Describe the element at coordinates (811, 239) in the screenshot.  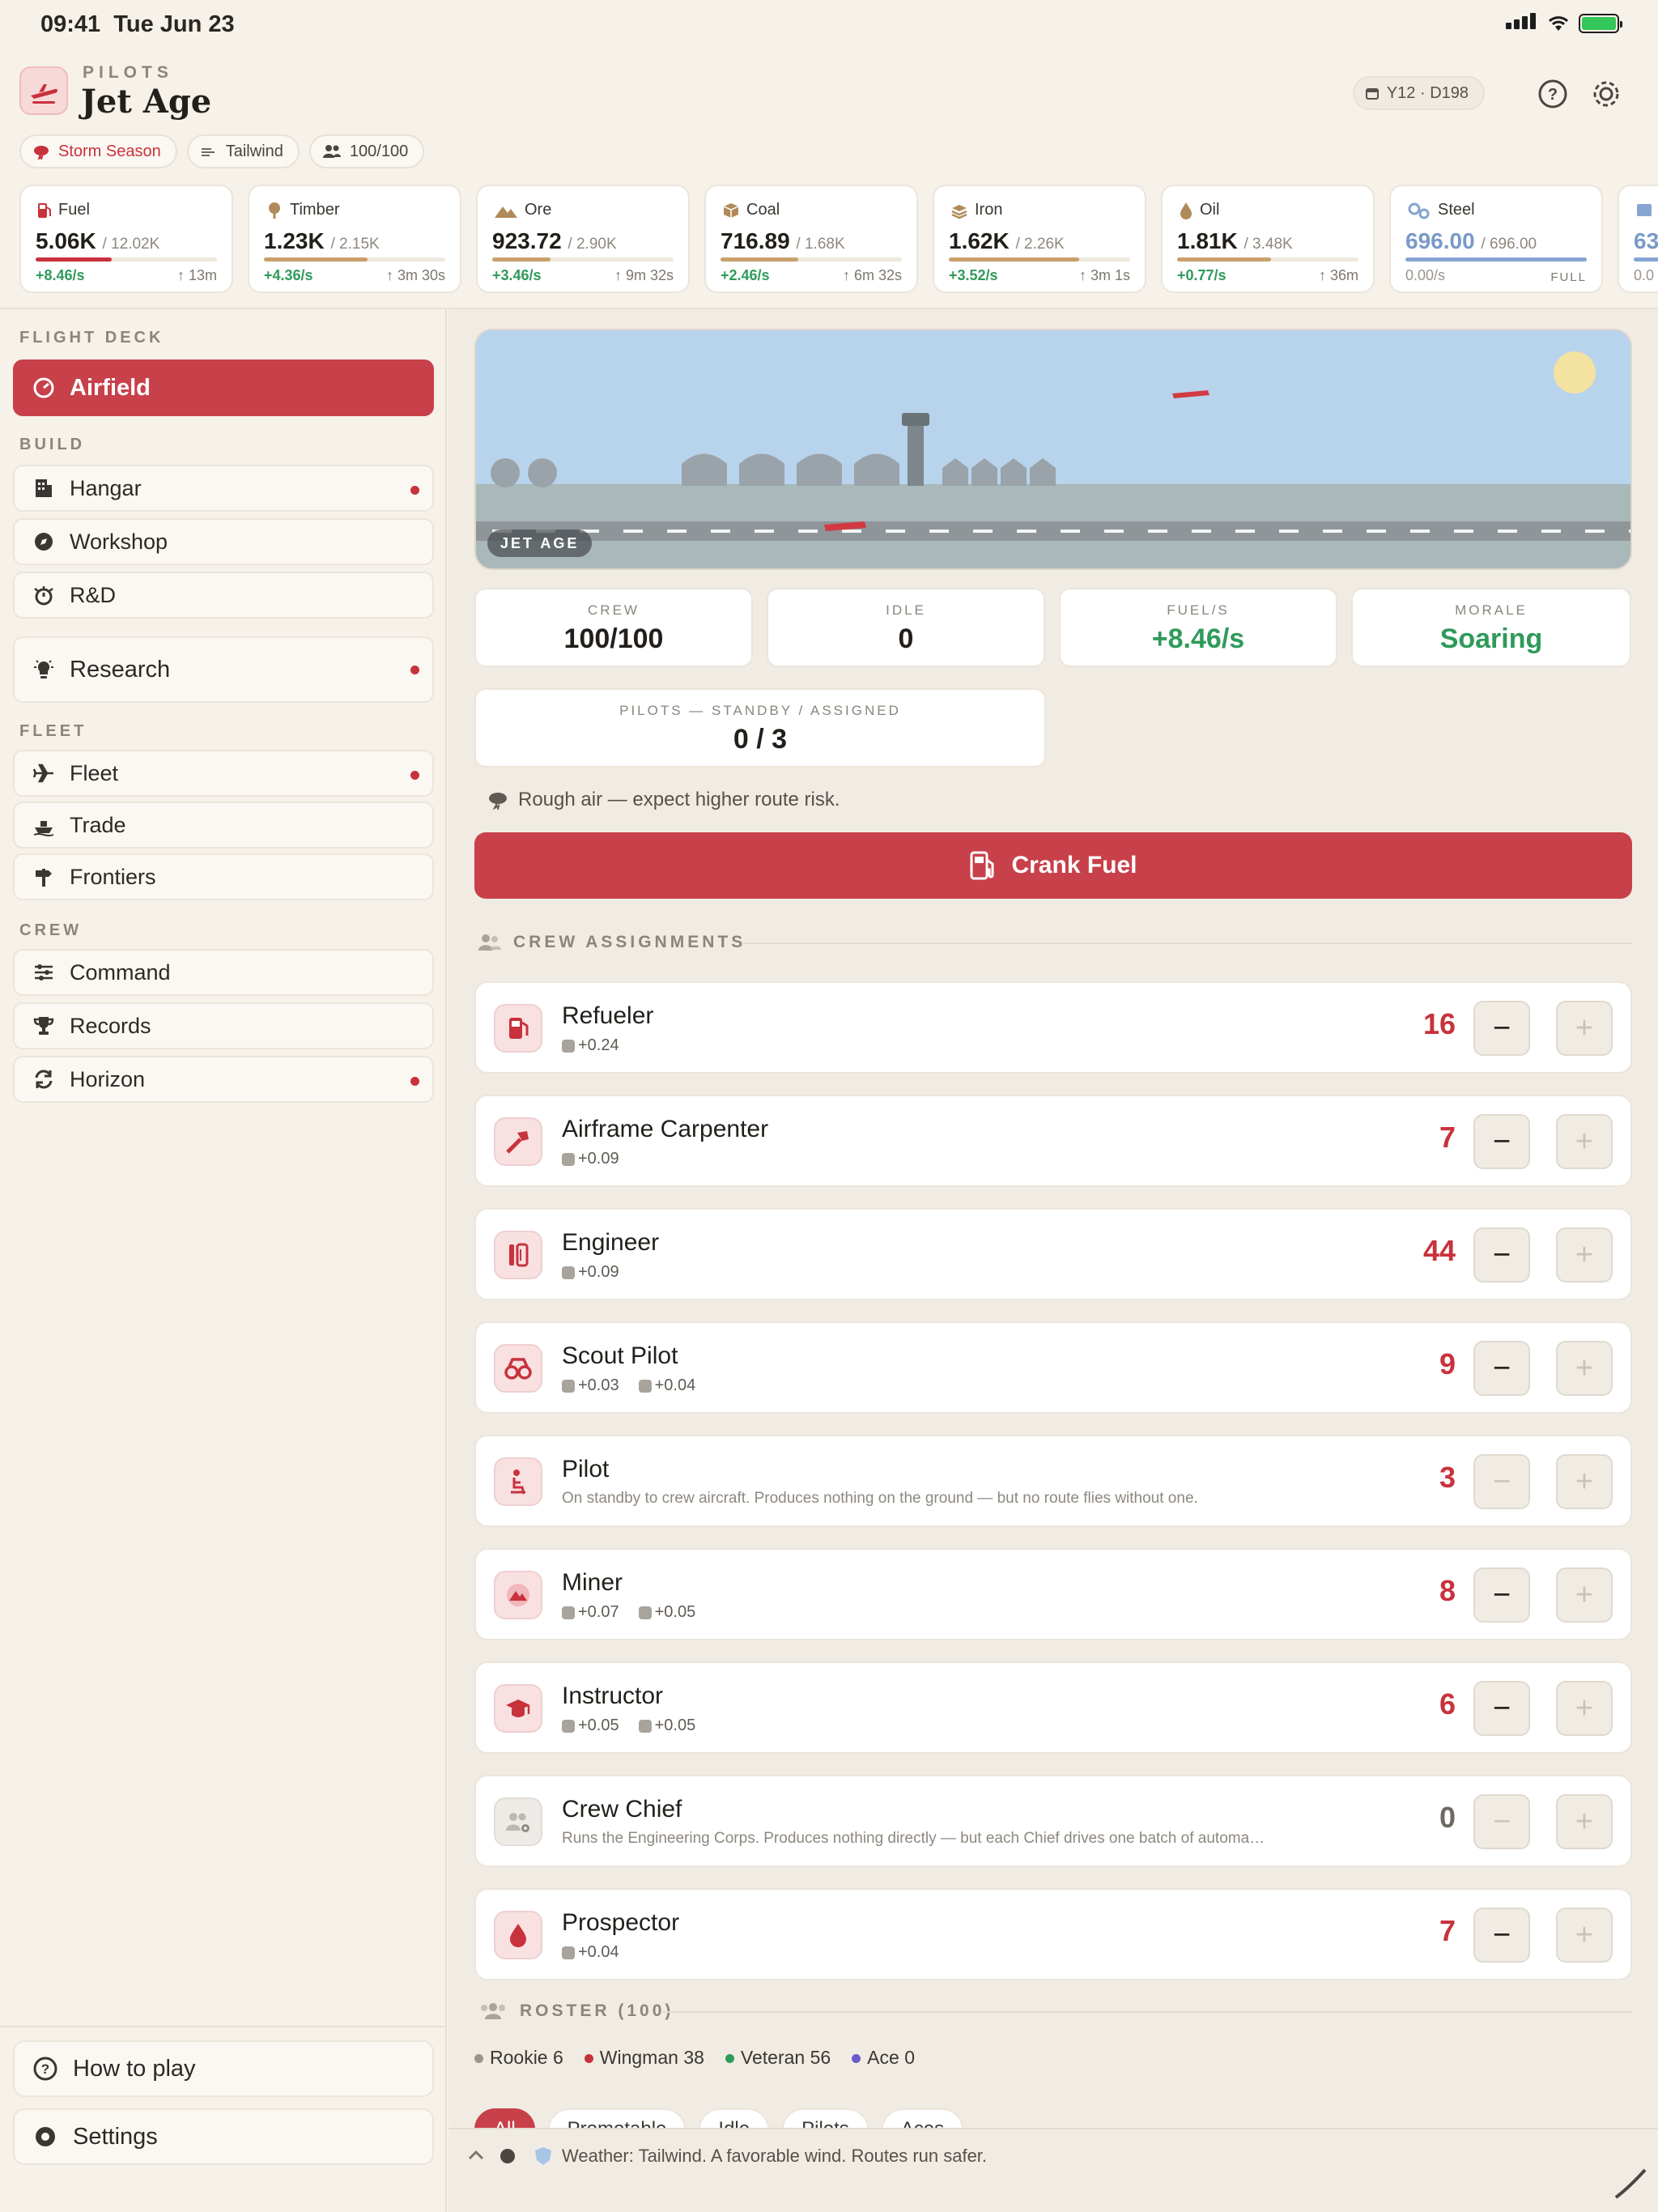
I see `resource-card-coal: Coal 716.89 / 1.68K +2.46/s ↑ 6m 32s` at that location.